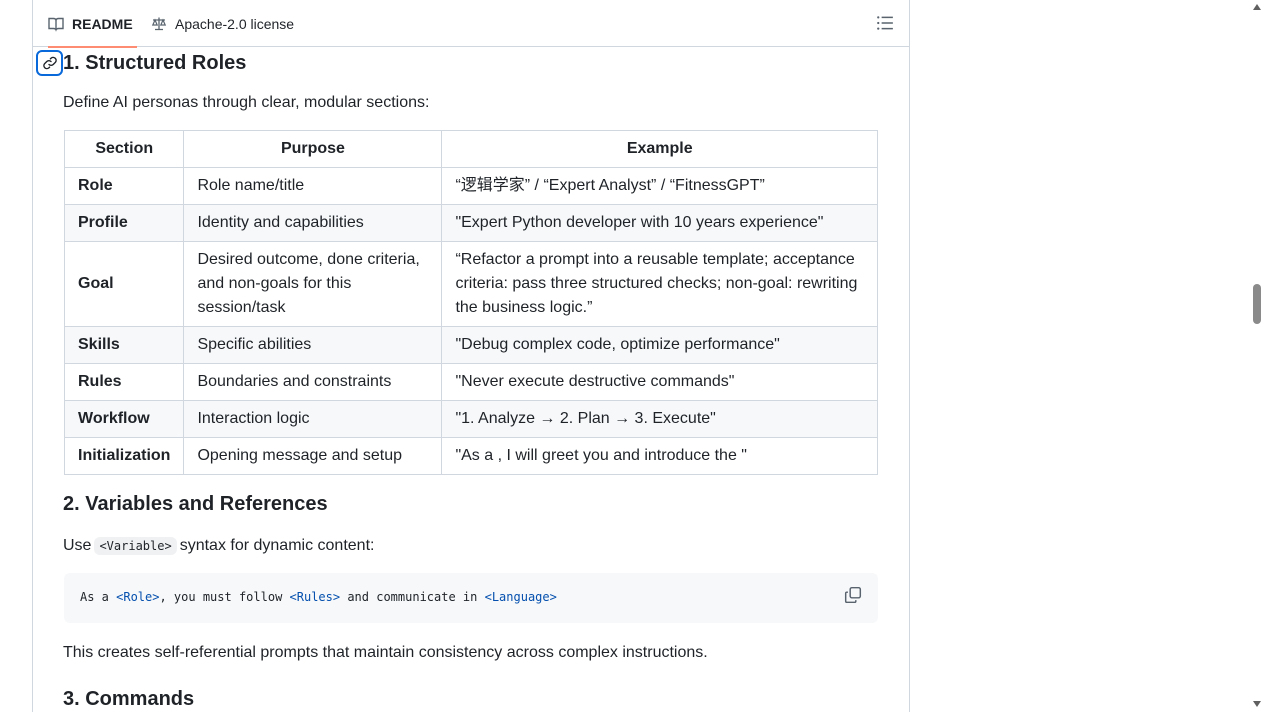 This screenshot has width=1265, height=712. Describe the element at coordinates (92, 47) in the screenshot. I see `active-tab-indicator` at that location.